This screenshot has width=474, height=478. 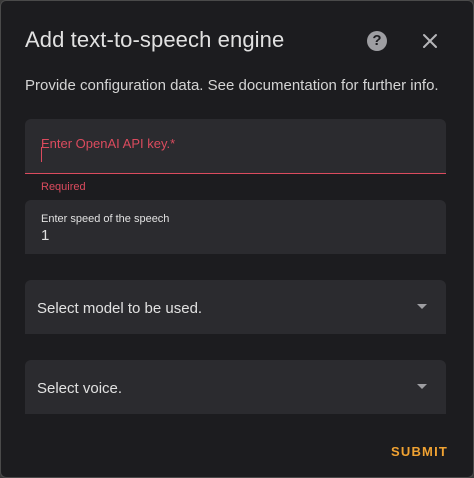 What do you see at coordinates (235, 307) in the screenshot?
I see `model-select: Select model to be used.` at bounding box center [235, 307].